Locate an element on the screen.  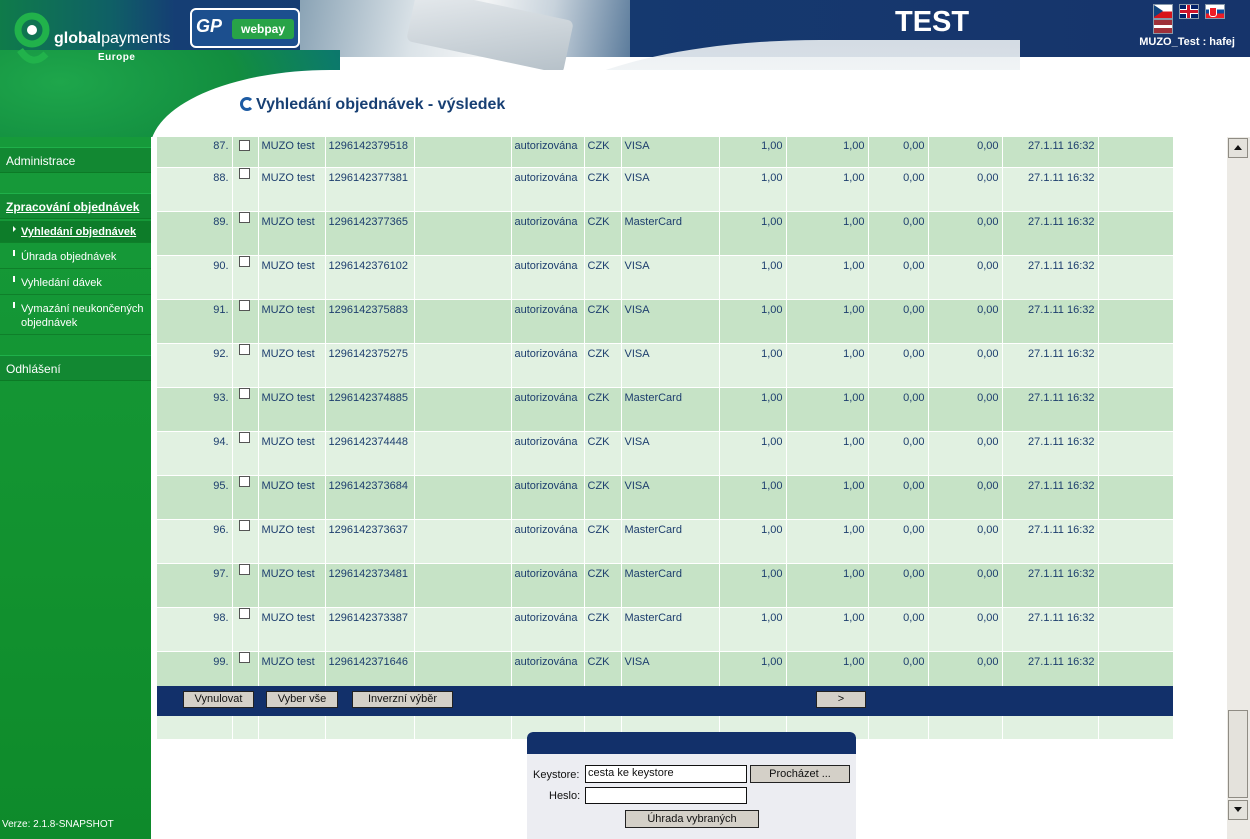
sk-flag-icon is located at coordinates (1215, 11).